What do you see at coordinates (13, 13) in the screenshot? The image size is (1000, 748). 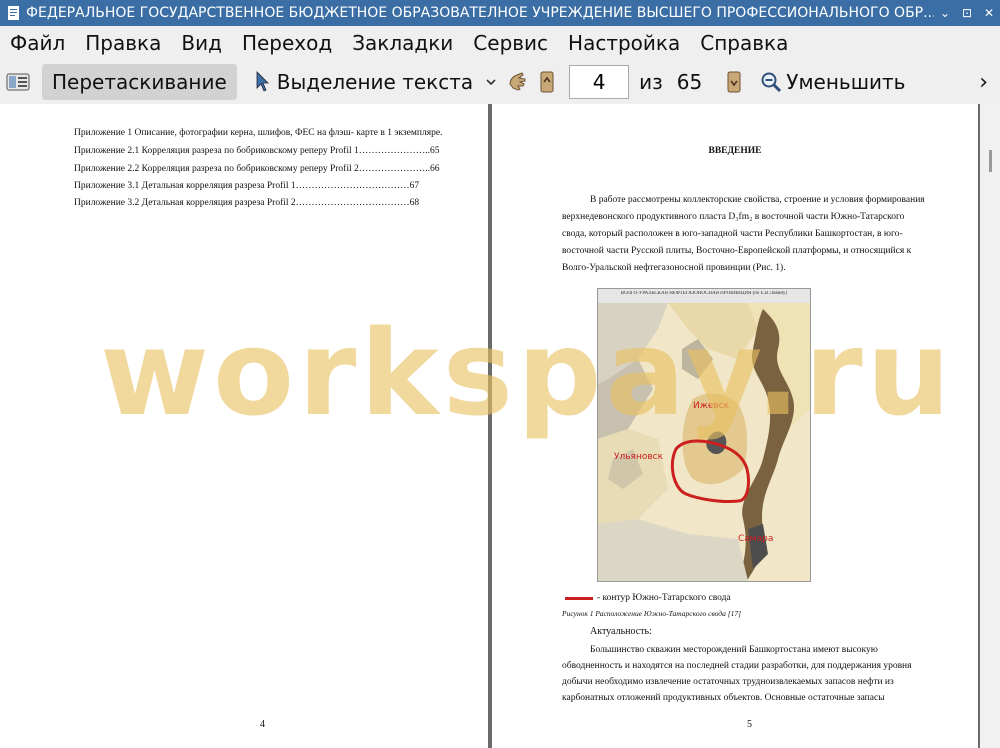 I see `document-app-icon` at bounding box center [13, 13].